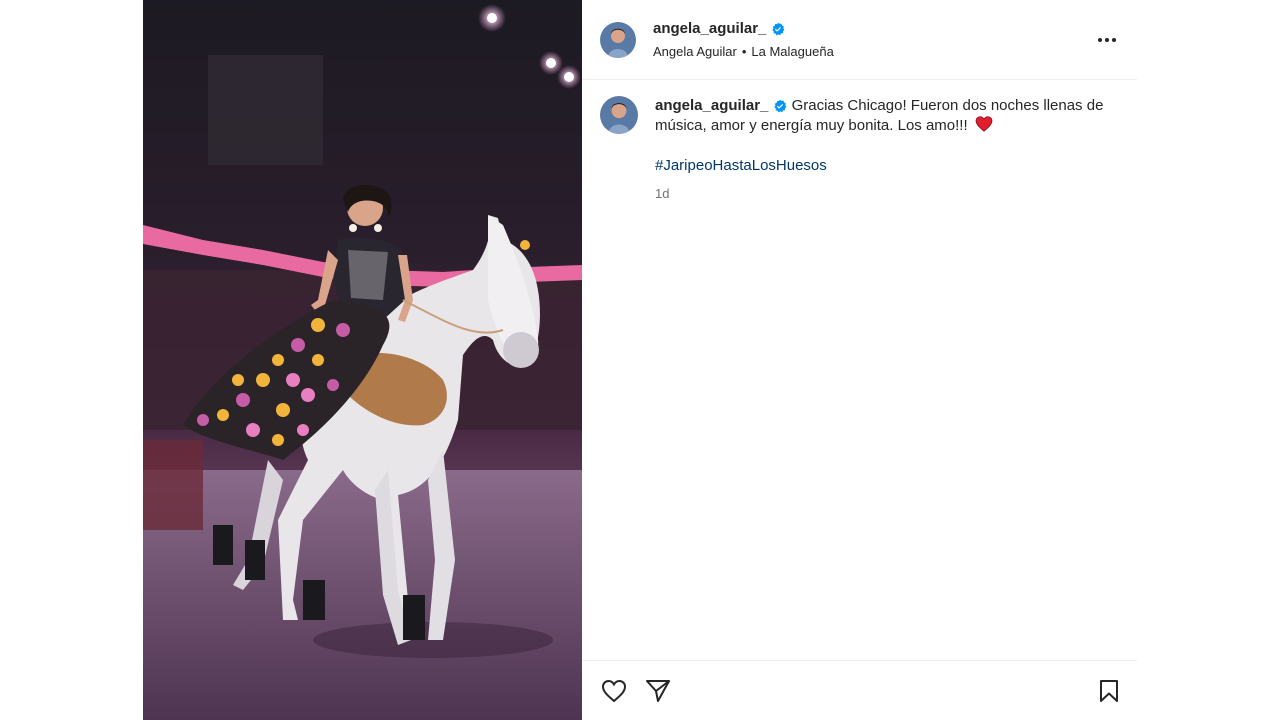 This screenshot has width=1280, height=720. I want to click on action-bar, so click(859, 690).